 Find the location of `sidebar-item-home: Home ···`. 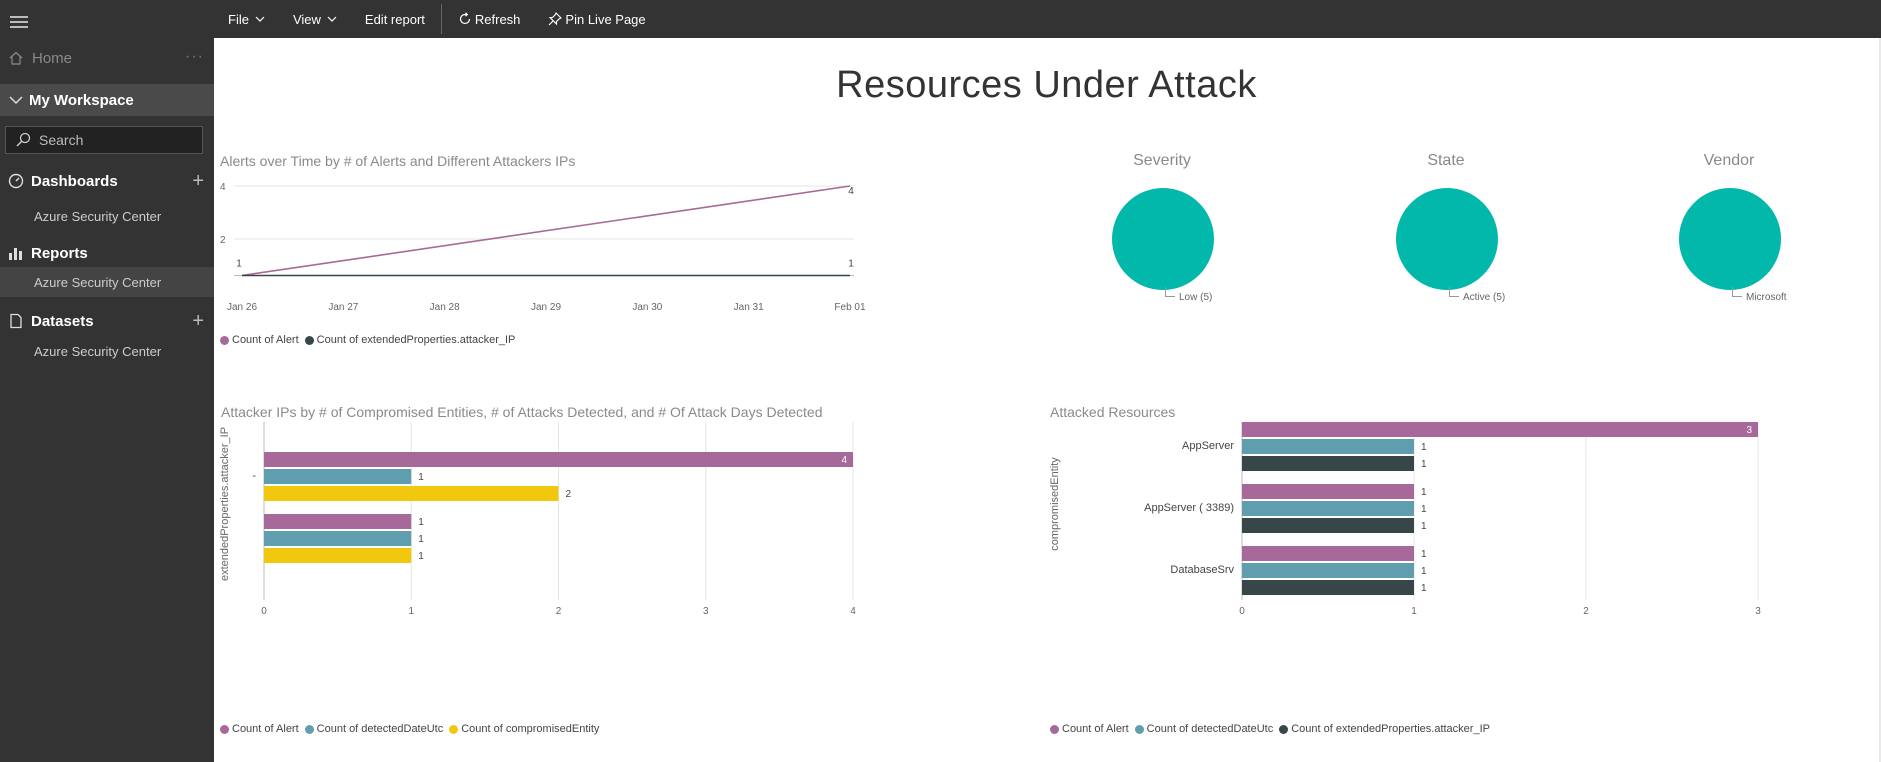

sidebar-item-home: Home ··· is located at coordinates (107, 58).